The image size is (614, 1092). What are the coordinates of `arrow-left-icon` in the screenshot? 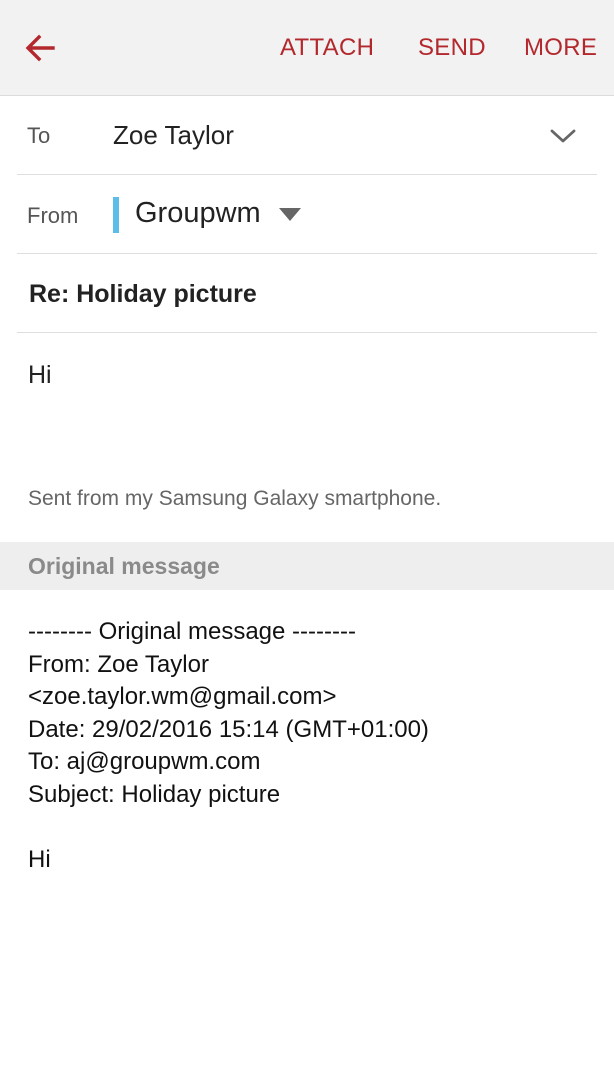 It's located at (40, 48).